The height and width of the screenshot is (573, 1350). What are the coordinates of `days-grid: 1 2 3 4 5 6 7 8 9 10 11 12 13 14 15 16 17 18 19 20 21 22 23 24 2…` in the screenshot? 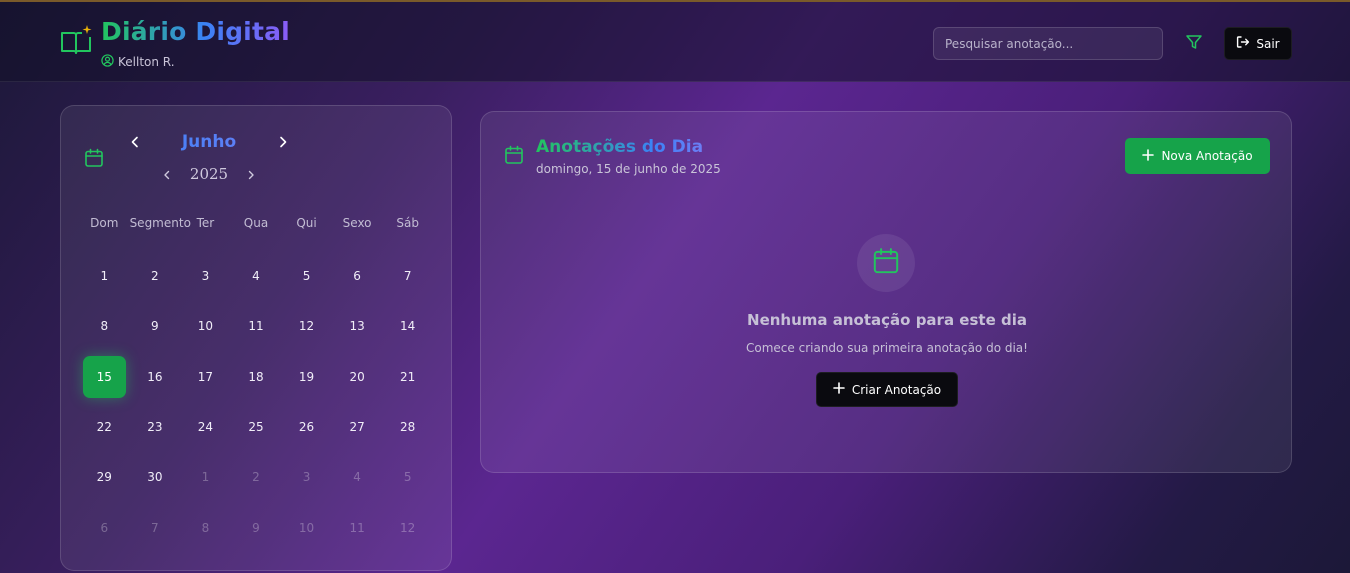 It's located at (256, 402).